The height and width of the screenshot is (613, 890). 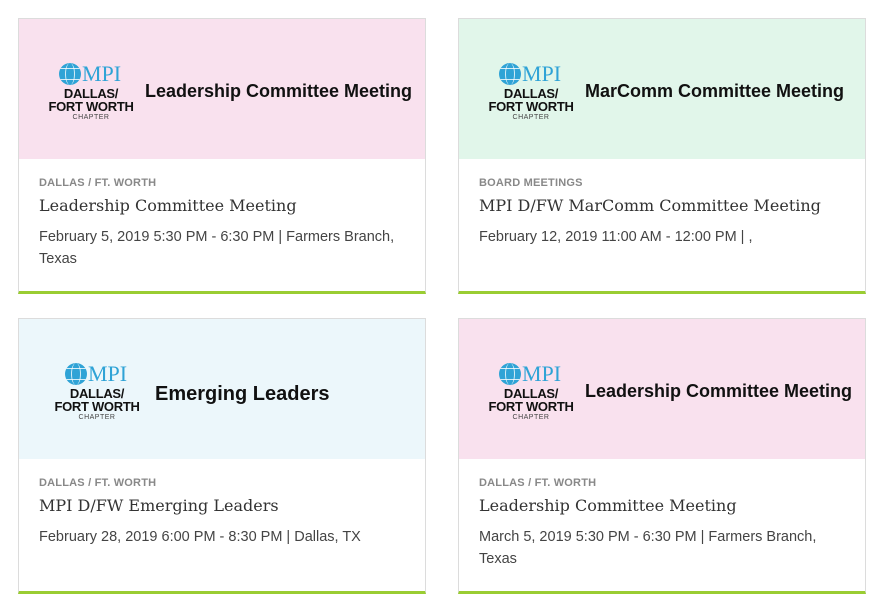 I want to click on event-title: MPI D/FW MarComm Committee Meeting, so click(x=662, y=205).